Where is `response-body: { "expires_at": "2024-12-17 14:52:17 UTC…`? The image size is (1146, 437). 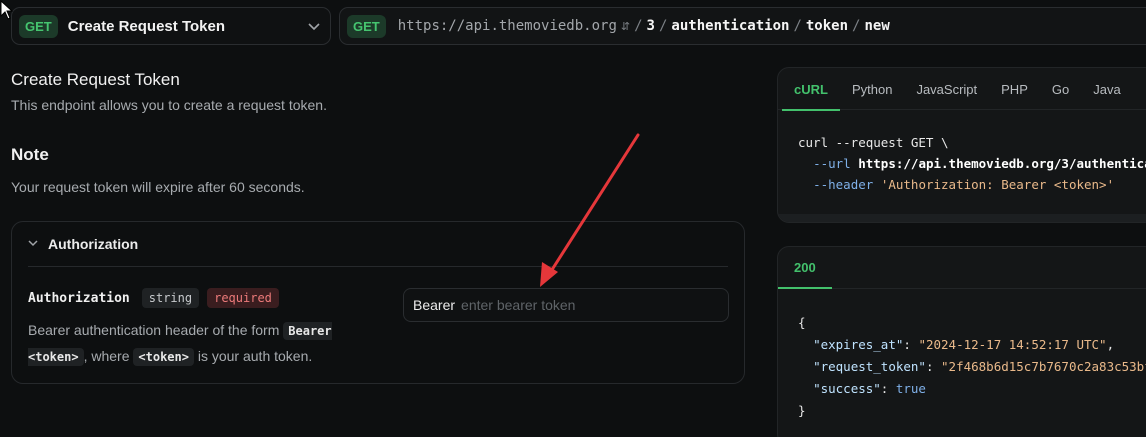
response-body: { "expires_at": "2024-12-17 14:52:17 UTC… is located at coordinates (962, 355).